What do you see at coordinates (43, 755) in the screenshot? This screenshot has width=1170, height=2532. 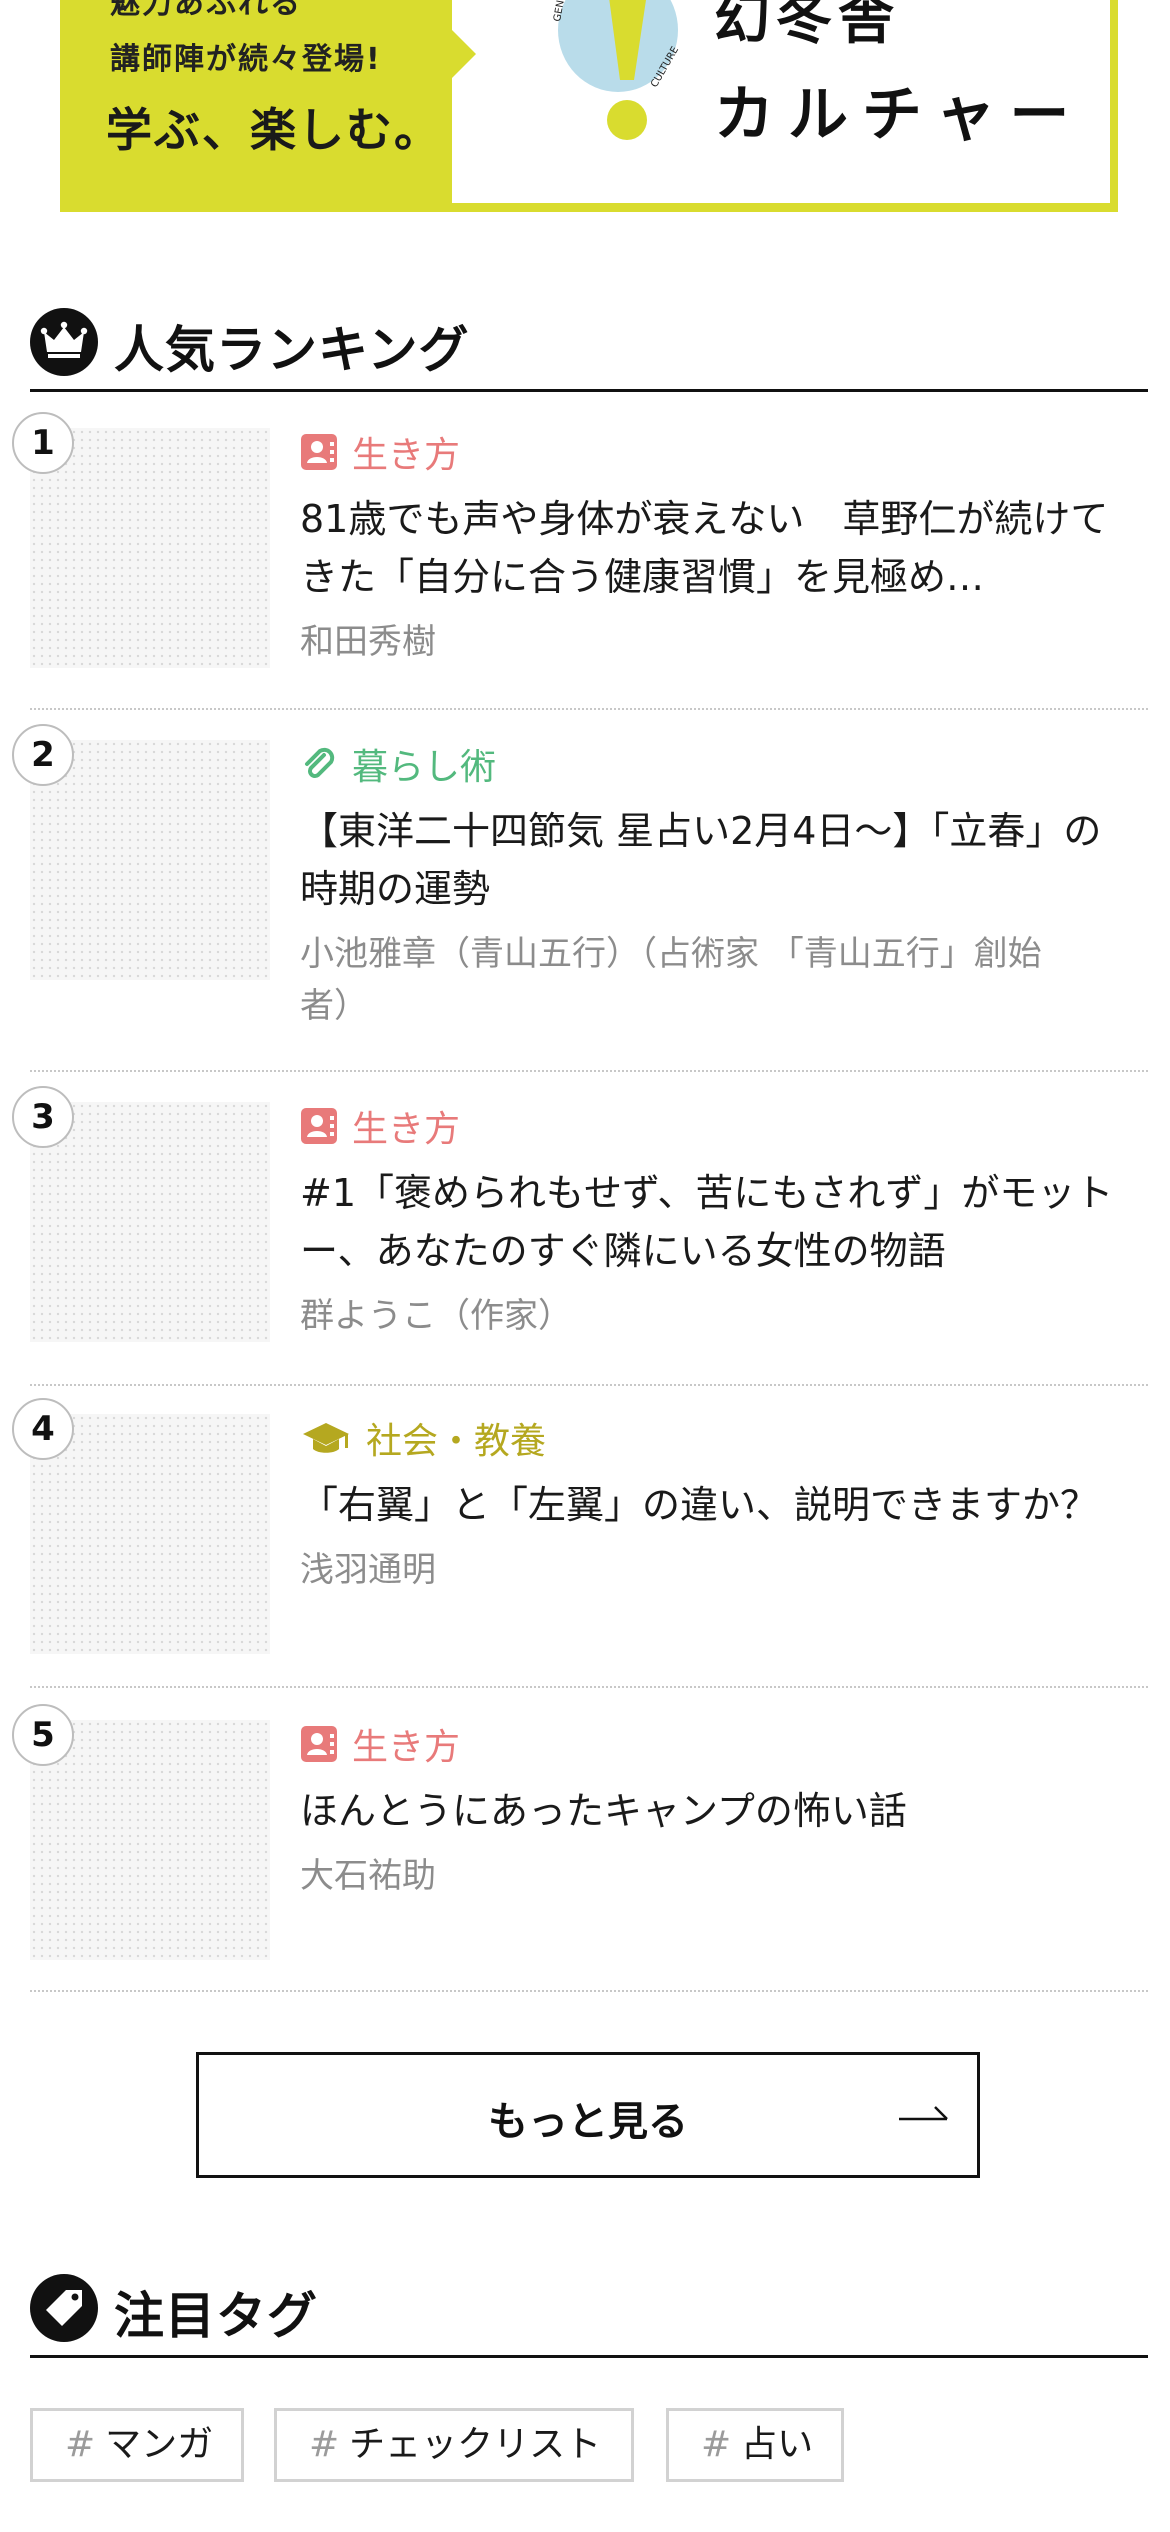 I see `rank-badge: 2` at bounding box center [43, 755].